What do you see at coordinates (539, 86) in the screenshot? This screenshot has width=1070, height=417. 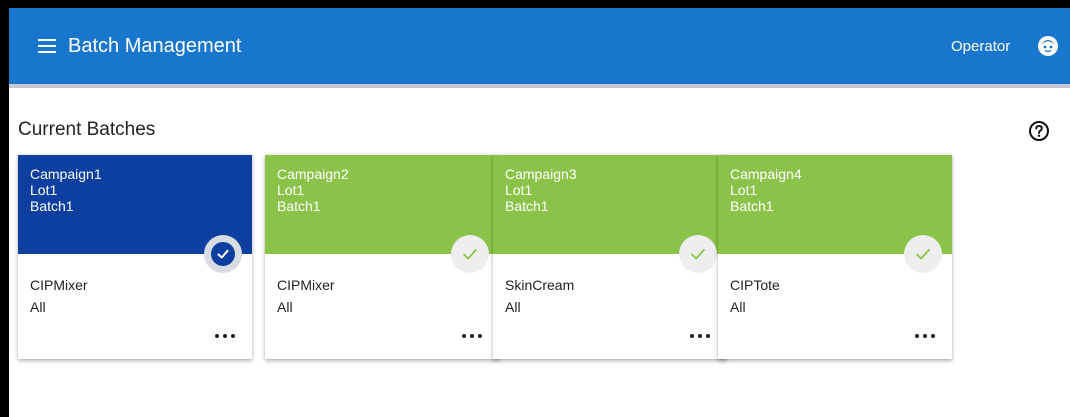 I see `app-bar-divider` at bounding box center [539, 86].